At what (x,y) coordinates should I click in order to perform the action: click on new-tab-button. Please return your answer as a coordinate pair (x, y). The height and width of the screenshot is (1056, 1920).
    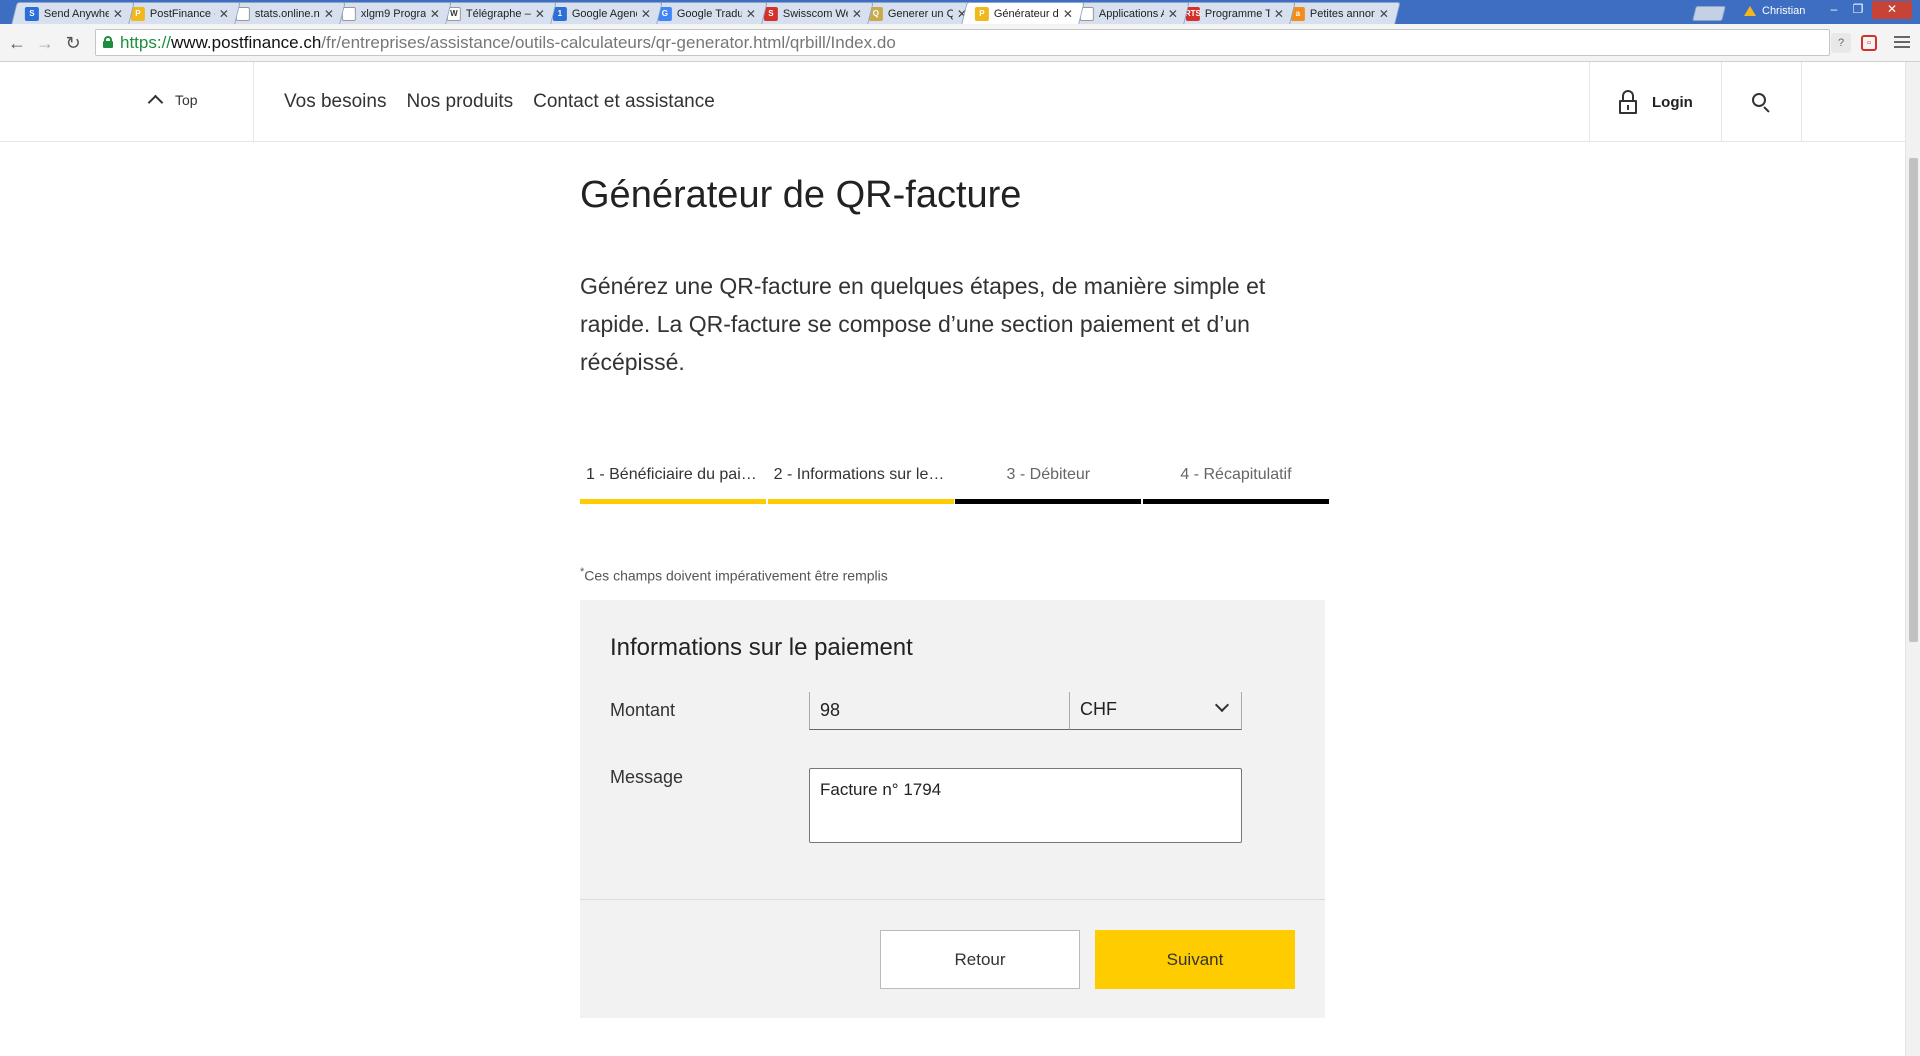
    Looking at the image, I should click on (1709, 13).